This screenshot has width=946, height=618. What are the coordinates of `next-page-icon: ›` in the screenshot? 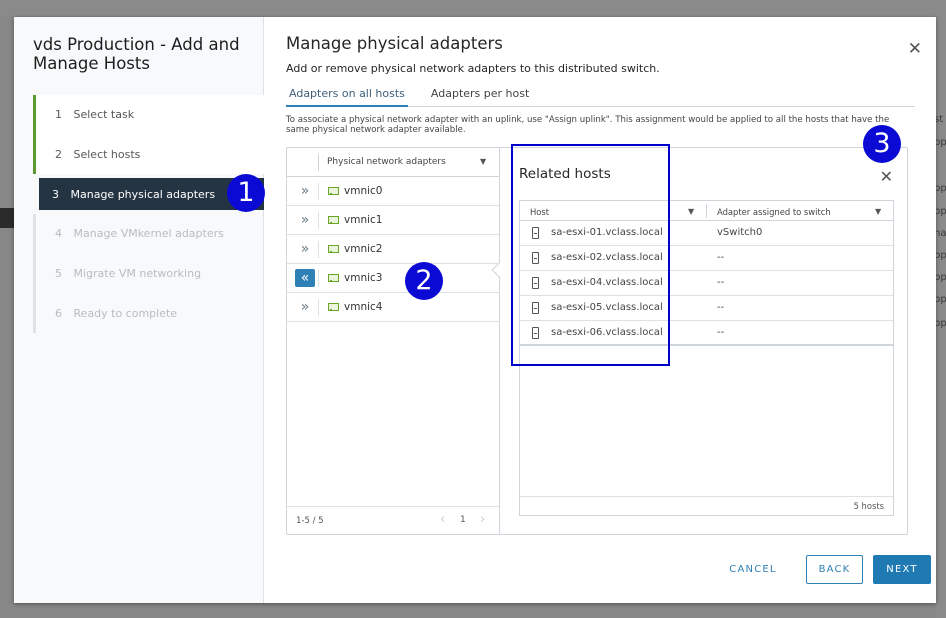 It's located at (482, 519).